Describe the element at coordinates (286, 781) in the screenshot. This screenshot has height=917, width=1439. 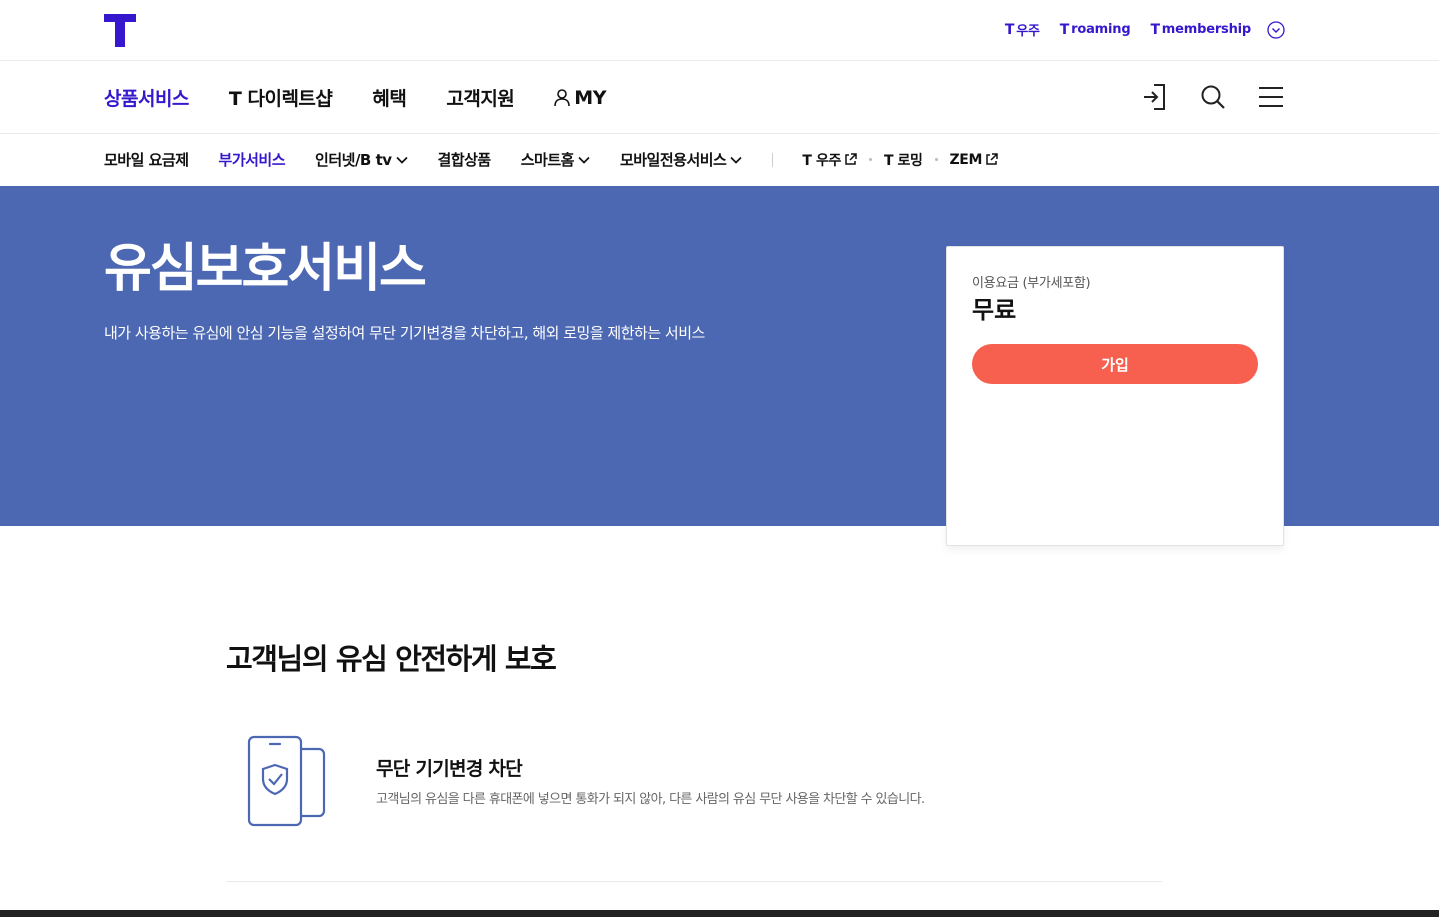
I see `phone-shield-icon` at that location.